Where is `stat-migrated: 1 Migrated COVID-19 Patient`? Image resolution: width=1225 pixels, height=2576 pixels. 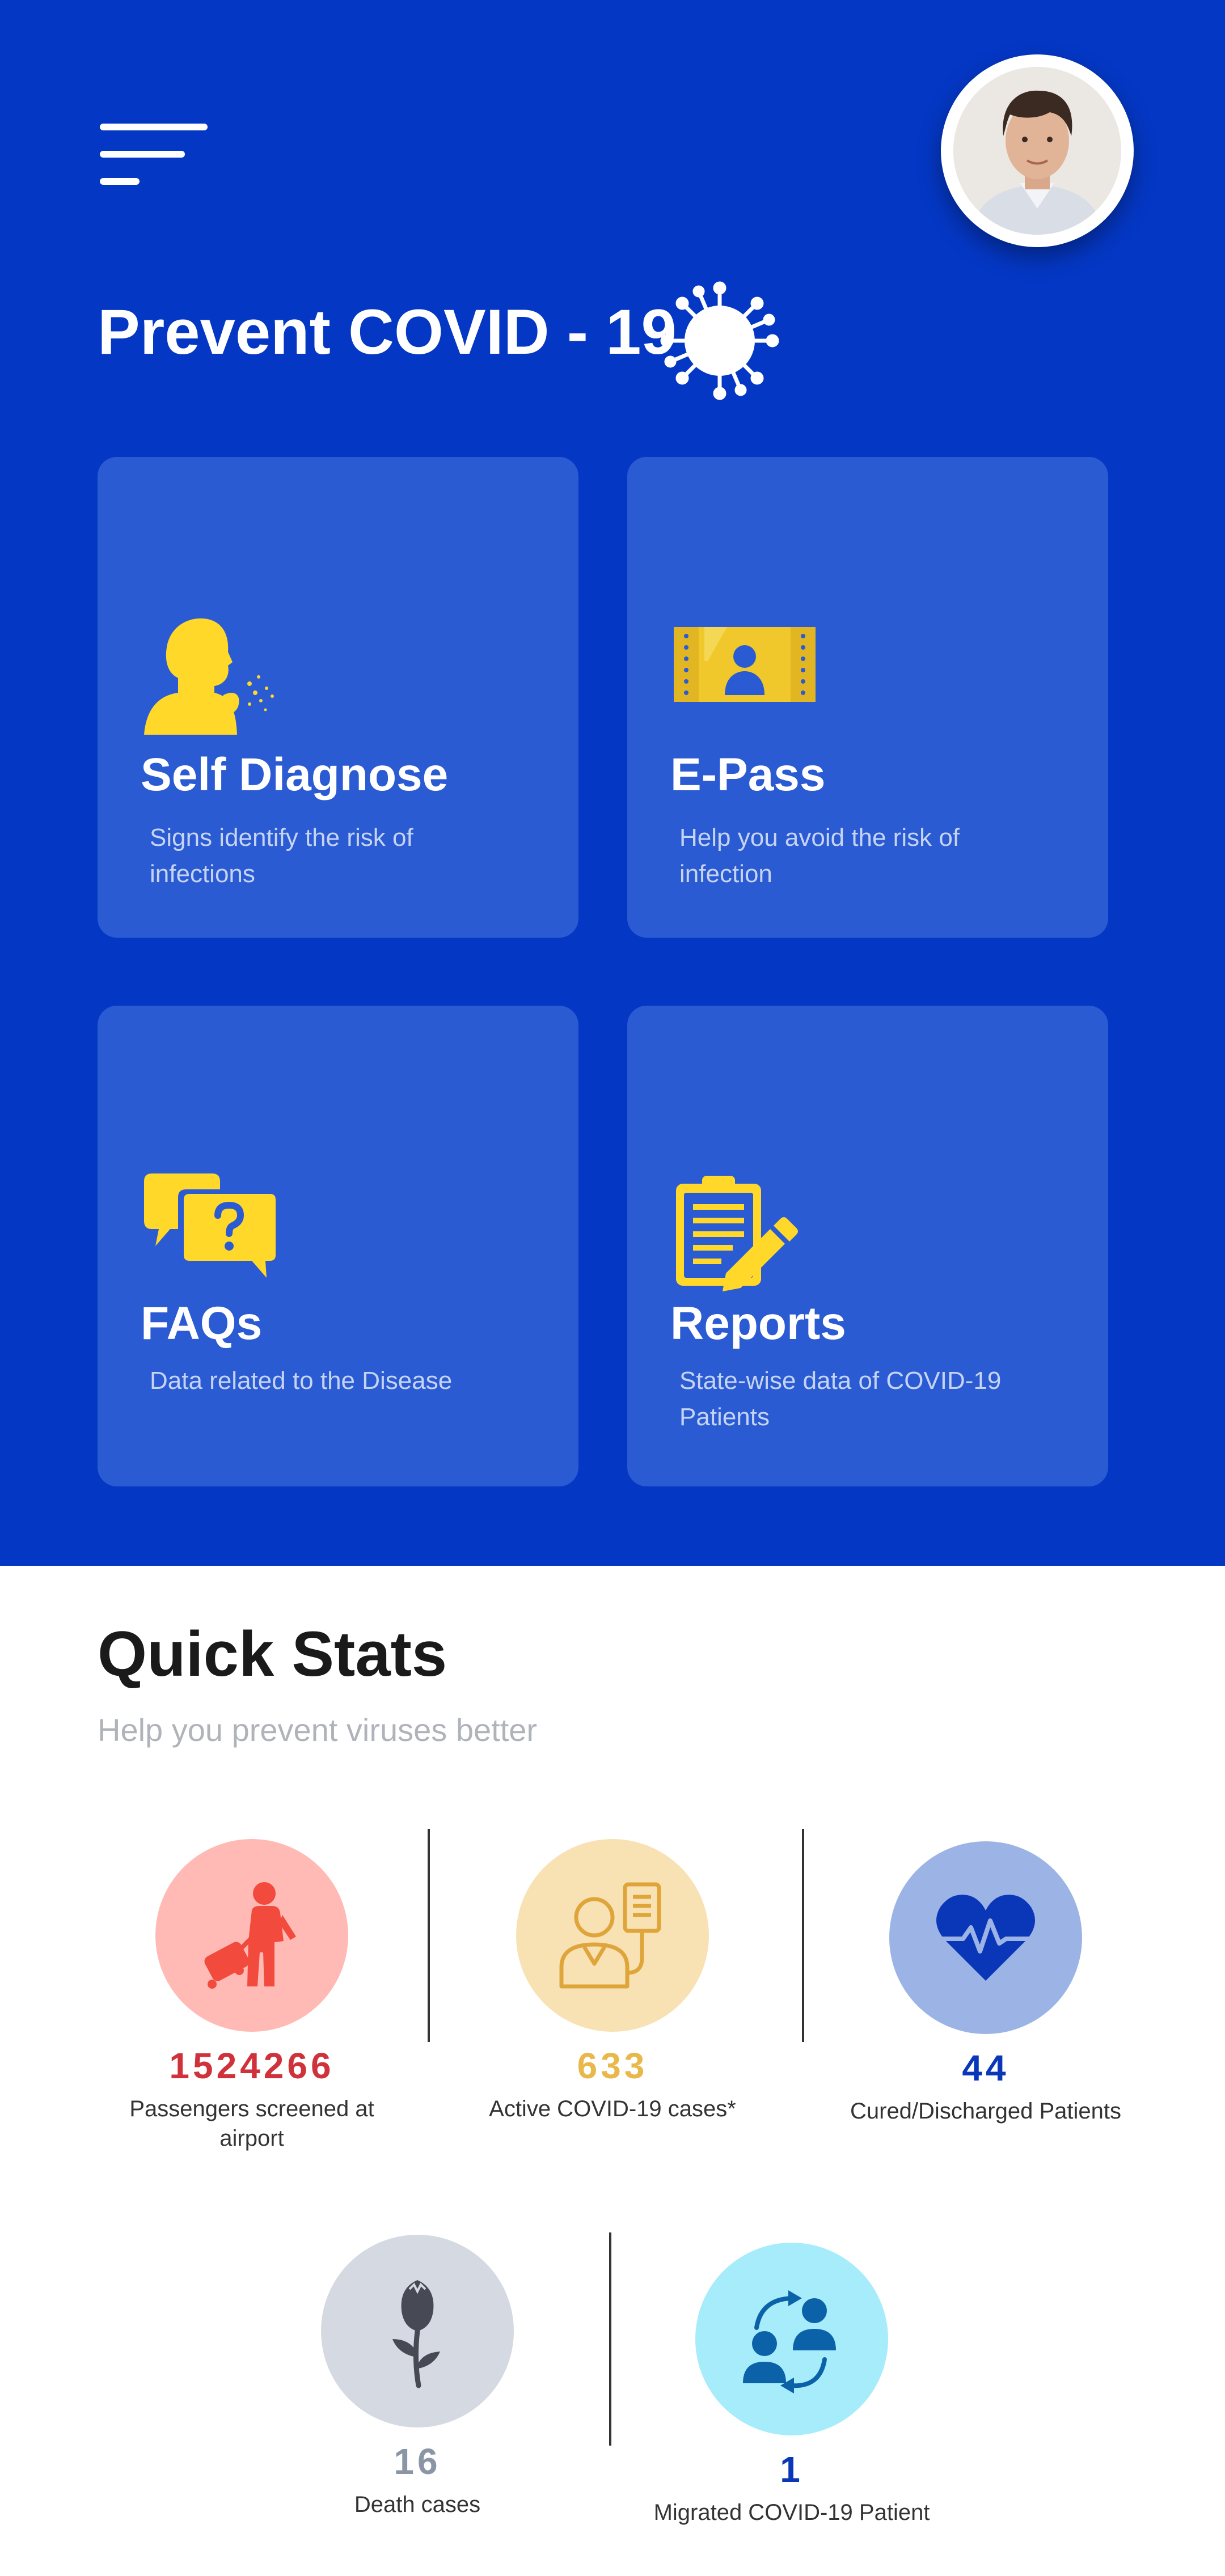 stat-migrated: 1 Migrated COVID-19 Patient is located at coordinates (791, 2385).